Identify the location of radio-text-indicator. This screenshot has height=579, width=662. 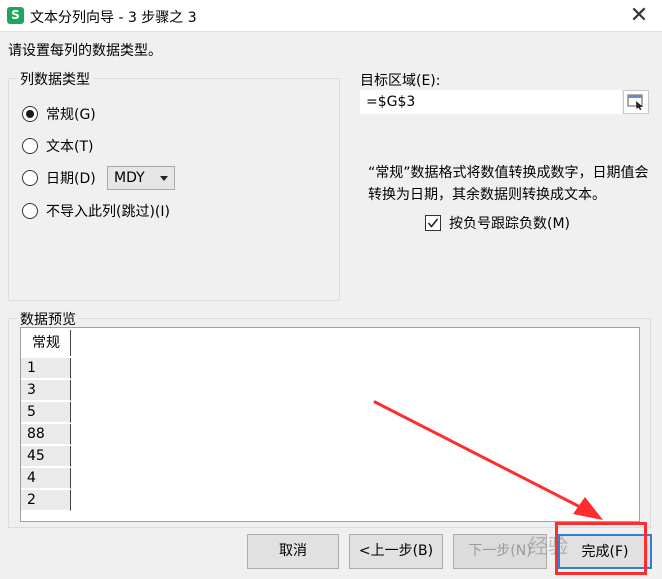
(30, 146).